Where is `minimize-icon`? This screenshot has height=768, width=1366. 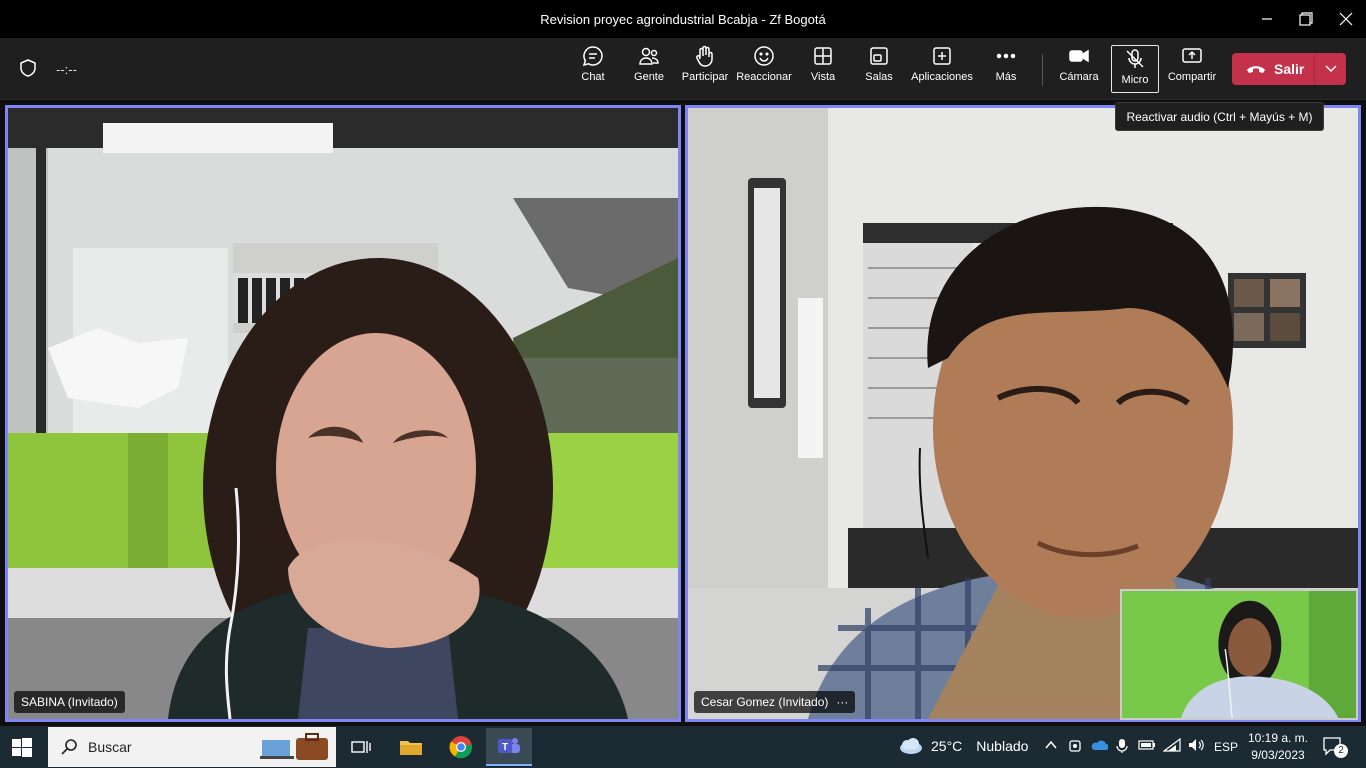
minimize-icon is located at coordinates (1267, 19).